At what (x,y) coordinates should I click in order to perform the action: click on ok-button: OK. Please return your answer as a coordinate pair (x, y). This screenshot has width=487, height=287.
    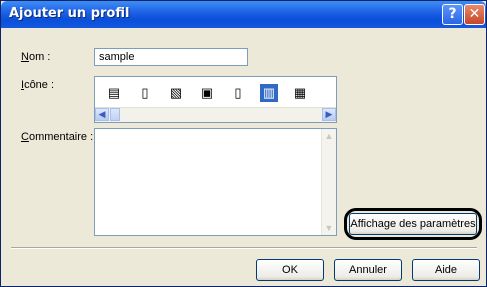
    Looking at the image, I should click on (290, 270).